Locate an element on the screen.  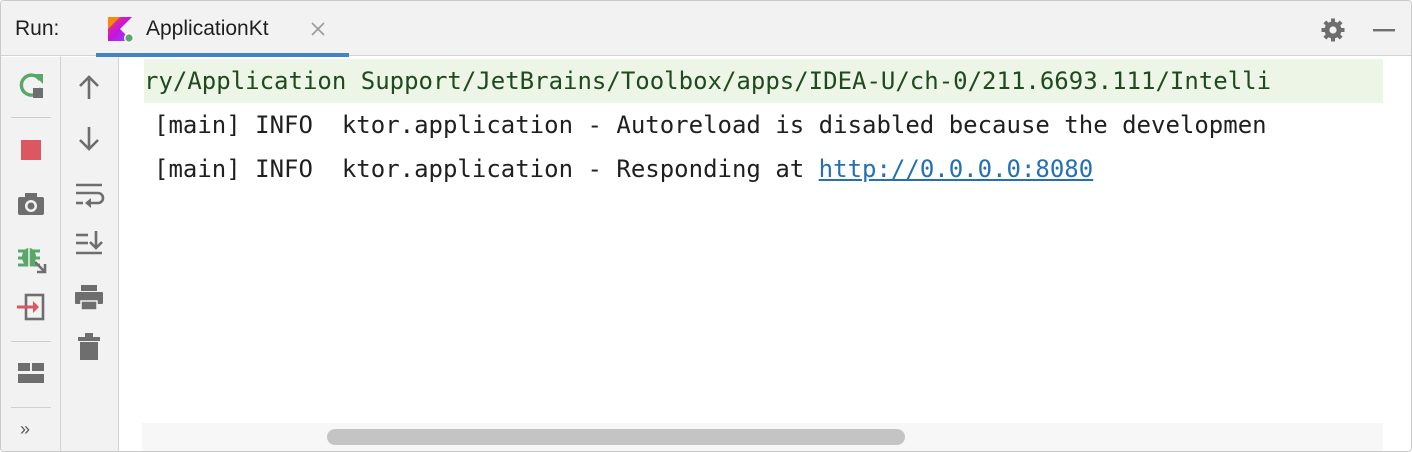
trash-icon is located at coordinates (89, 347).